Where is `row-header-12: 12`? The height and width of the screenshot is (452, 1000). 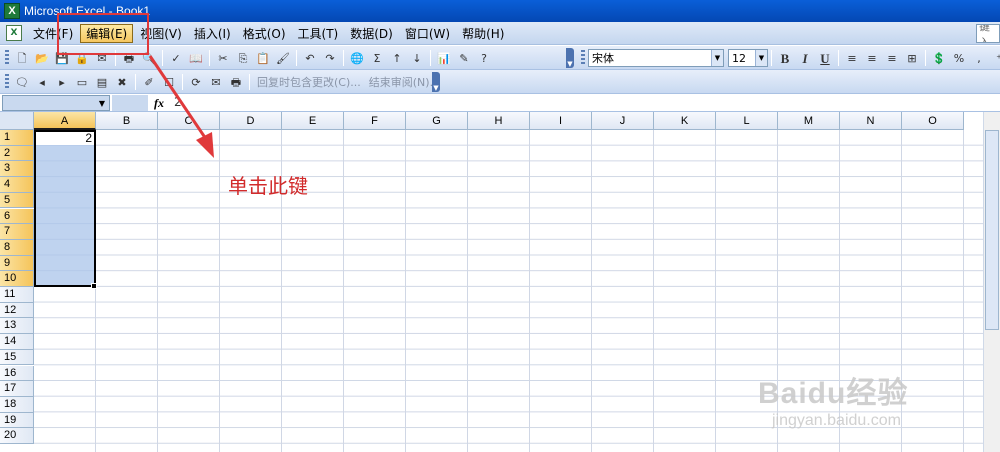
row-header-12: 12 is located at coordinates (17, 310).